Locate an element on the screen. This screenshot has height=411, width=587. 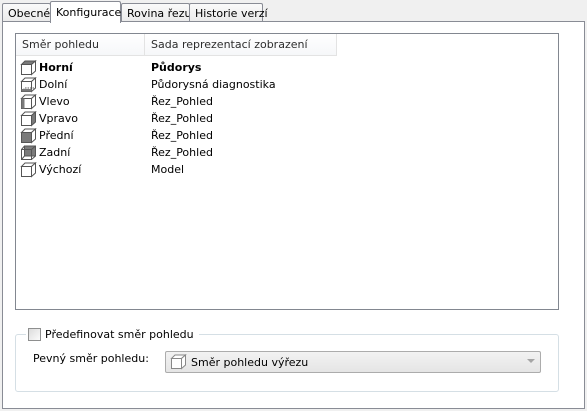
fixed-direction-combo: Směr pohledu výřezu is located at coordinates (353, 362).